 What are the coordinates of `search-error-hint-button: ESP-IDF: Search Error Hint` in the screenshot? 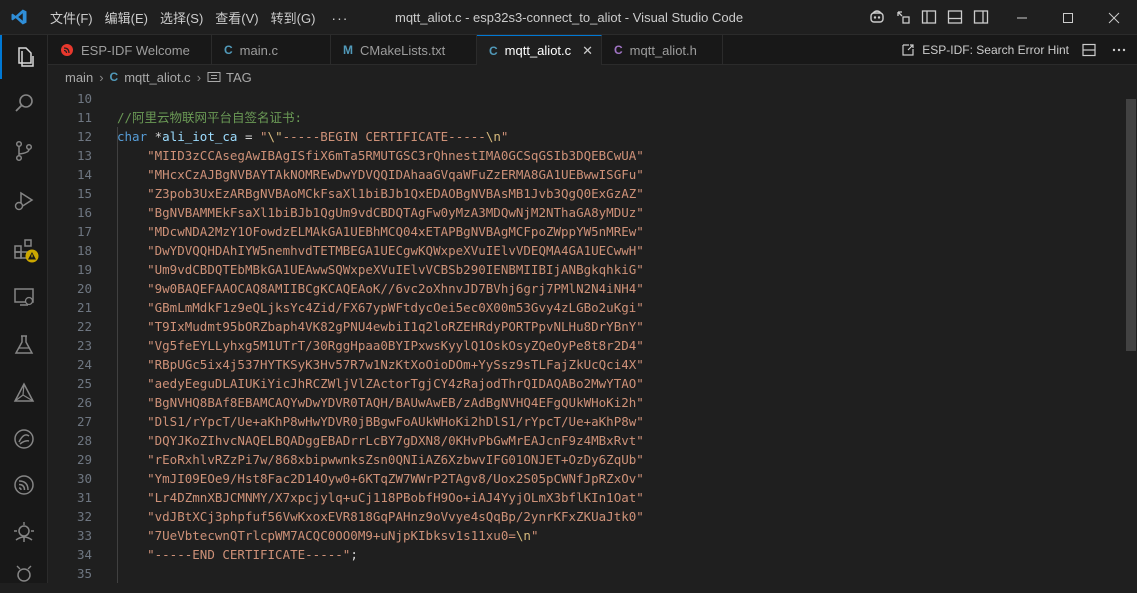 It's located at (995, 50).